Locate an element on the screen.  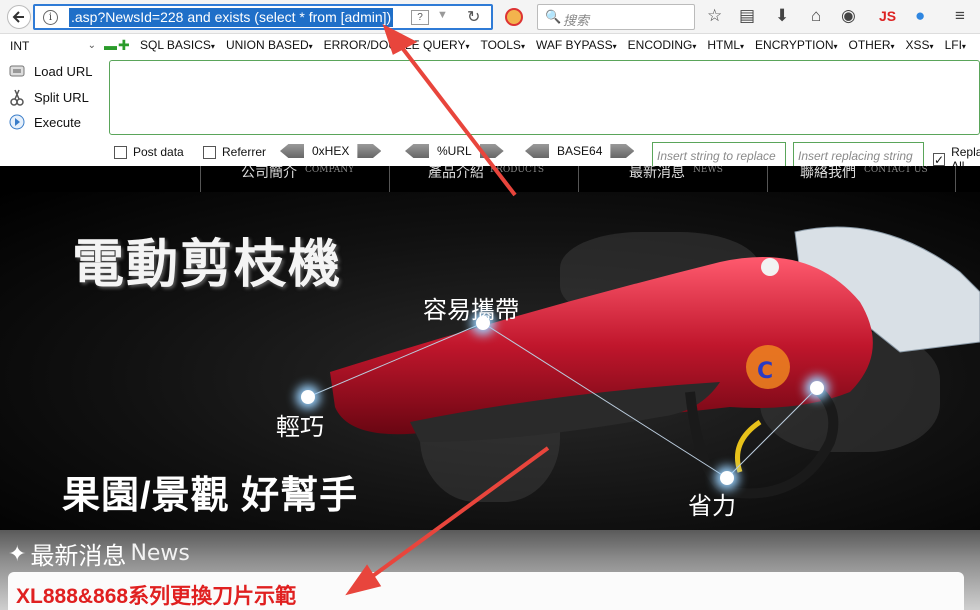
menu-other: OTHER is located at coordinates (872, 45).